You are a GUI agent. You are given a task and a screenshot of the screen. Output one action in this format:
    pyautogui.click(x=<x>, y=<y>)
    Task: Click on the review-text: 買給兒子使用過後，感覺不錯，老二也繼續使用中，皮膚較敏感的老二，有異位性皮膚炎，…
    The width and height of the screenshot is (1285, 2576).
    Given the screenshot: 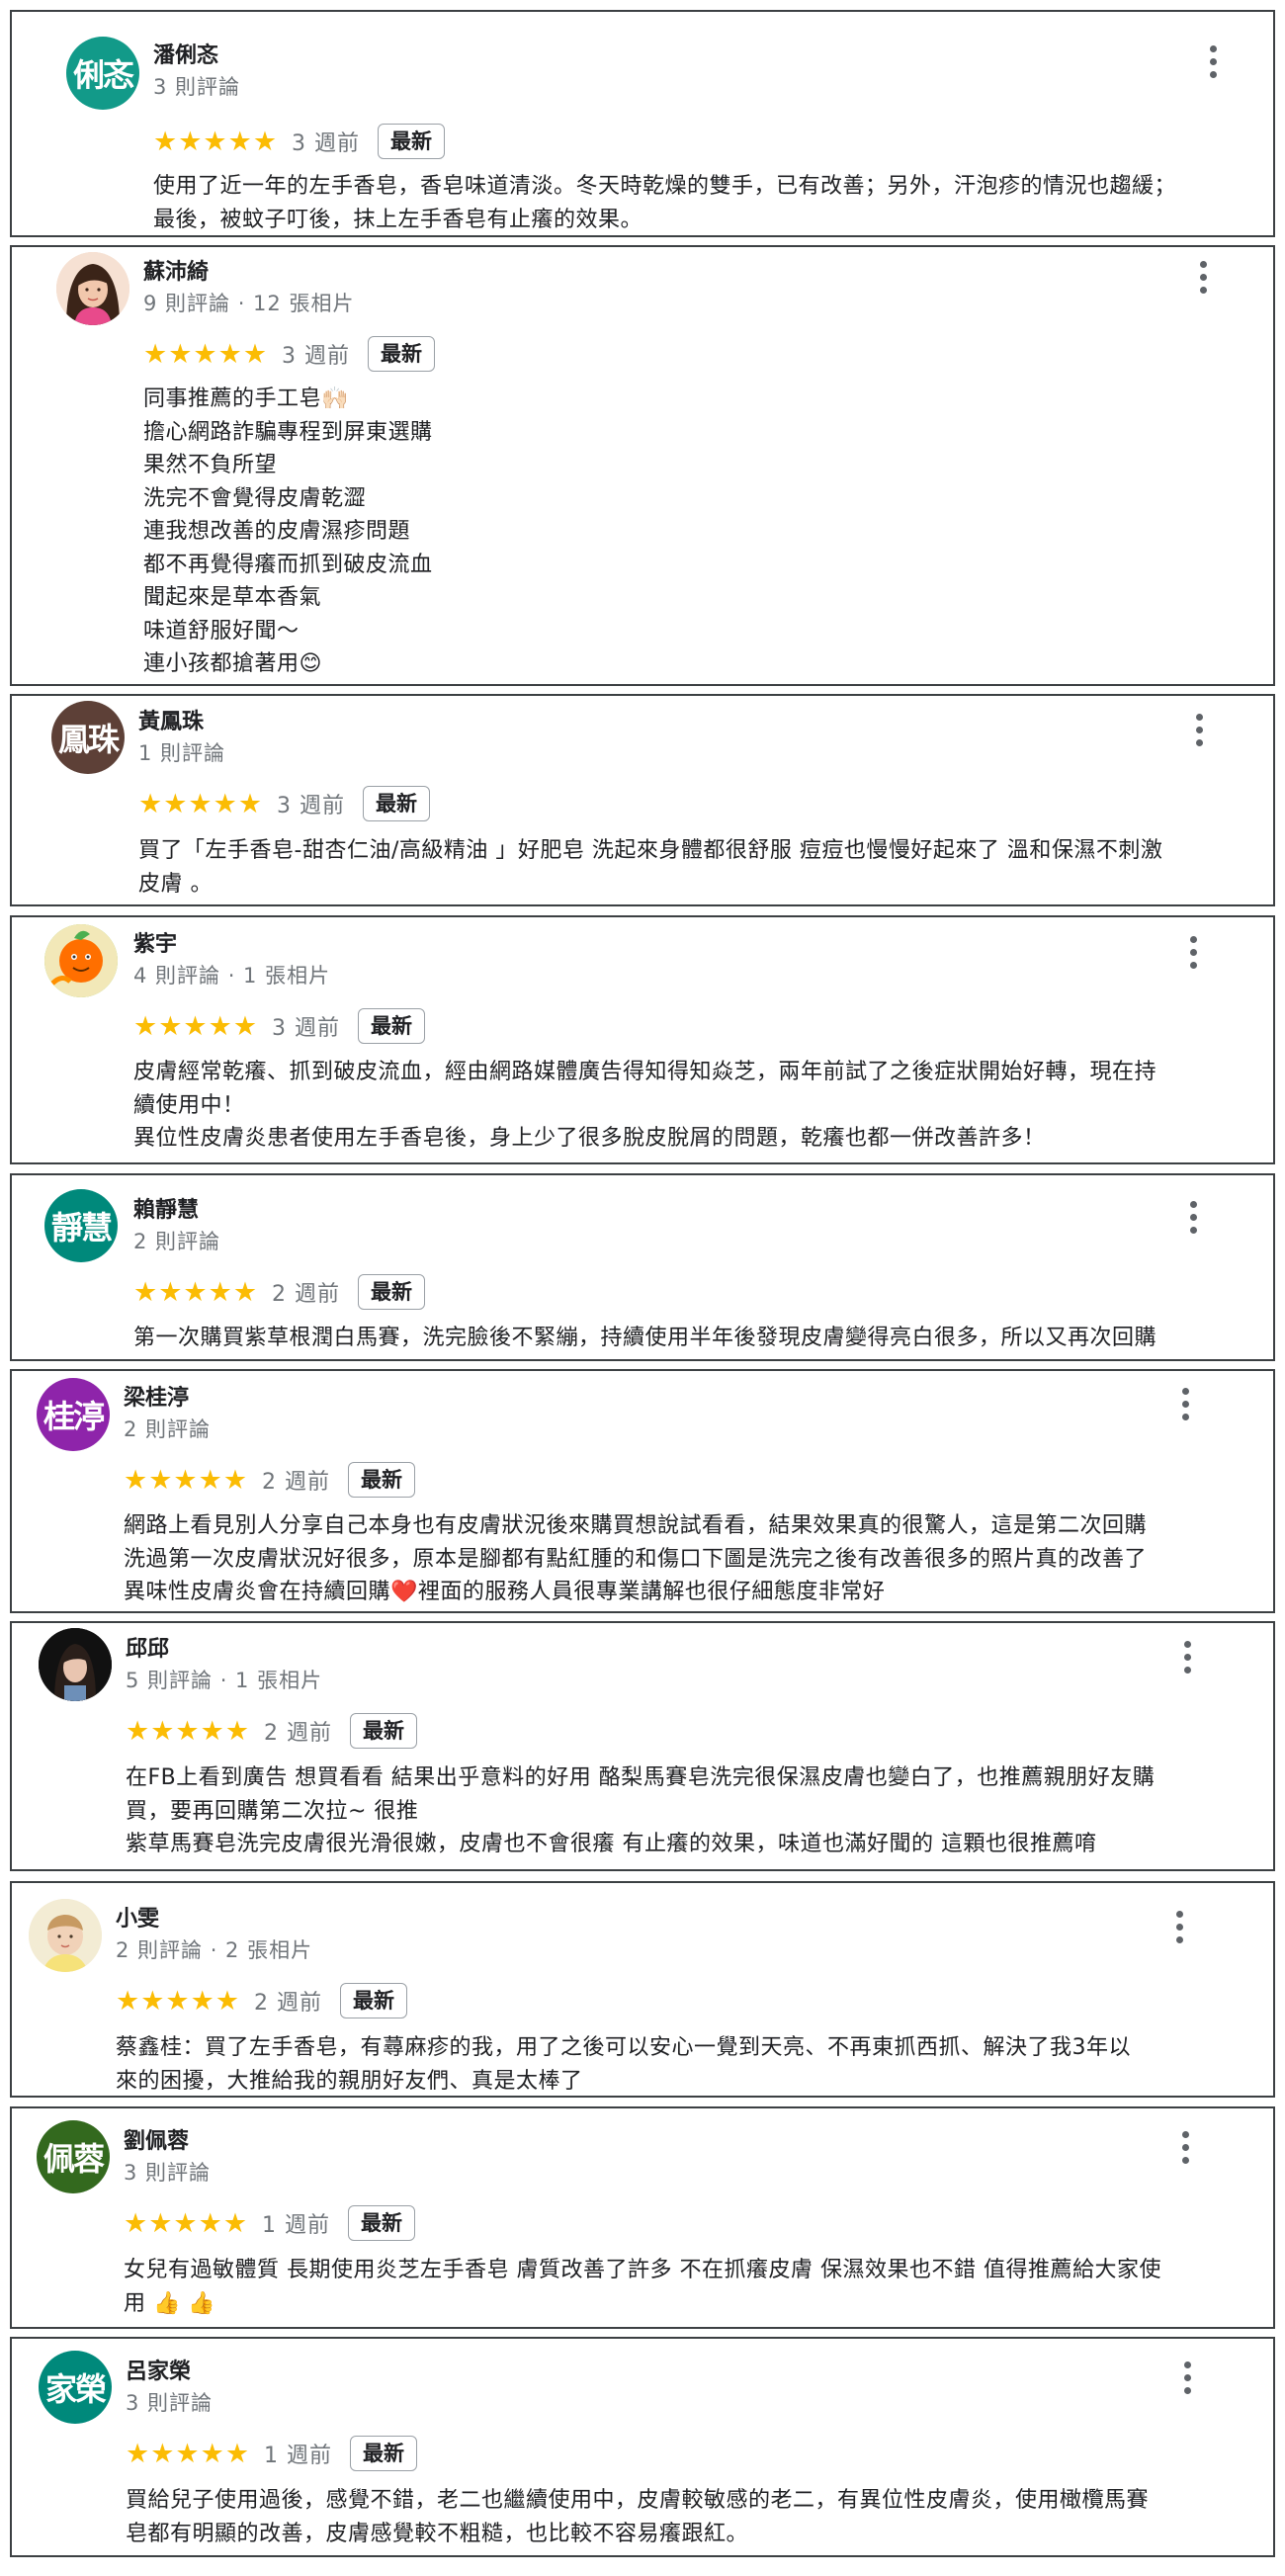 What is the action you would take?
    pyautogui.click(x=638, y=2517)
    